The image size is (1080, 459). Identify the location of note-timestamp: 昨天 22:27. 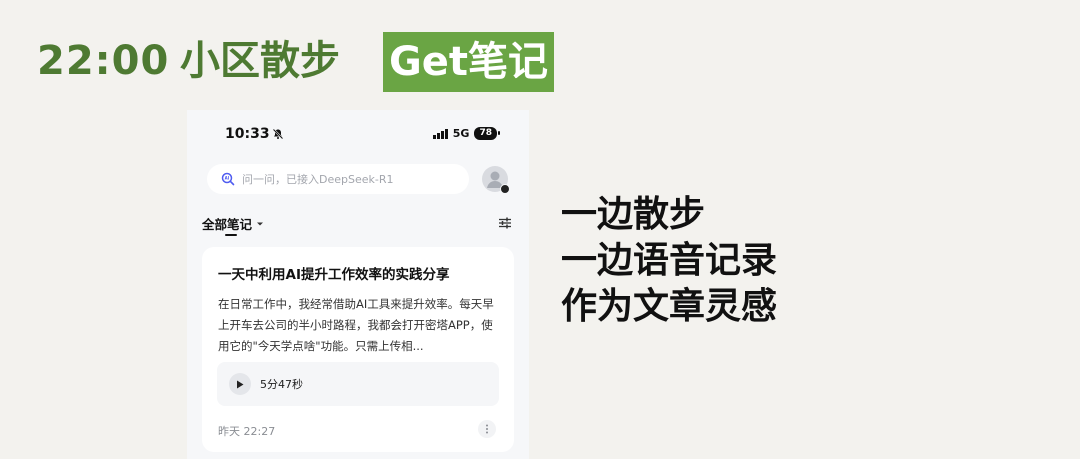
(247, 431).